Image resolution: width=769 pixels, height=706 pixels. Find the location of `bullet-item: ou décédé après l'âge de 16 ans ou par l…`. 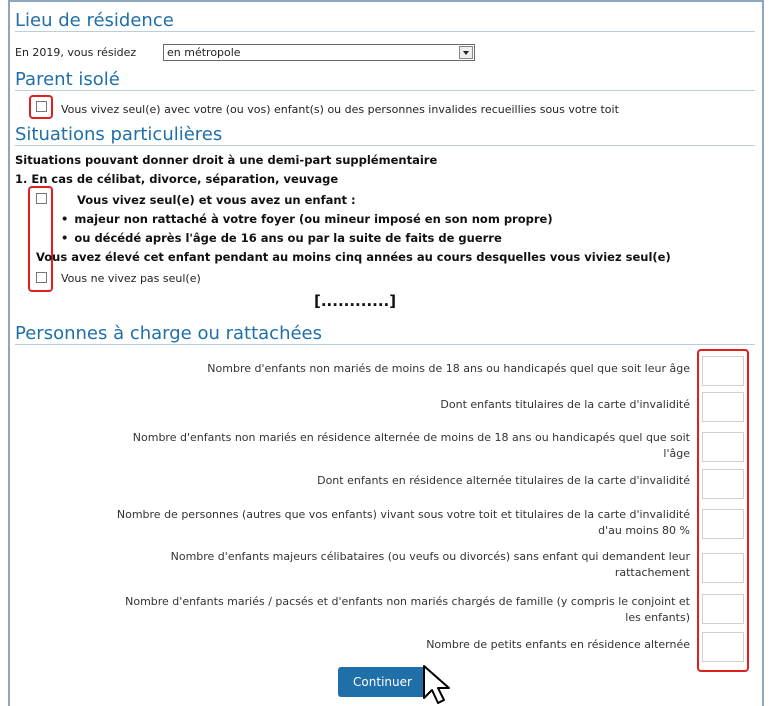

bullet-item: ou décédé après l'âge de 16 ans ou par l… is located at coordinates (281, 238).